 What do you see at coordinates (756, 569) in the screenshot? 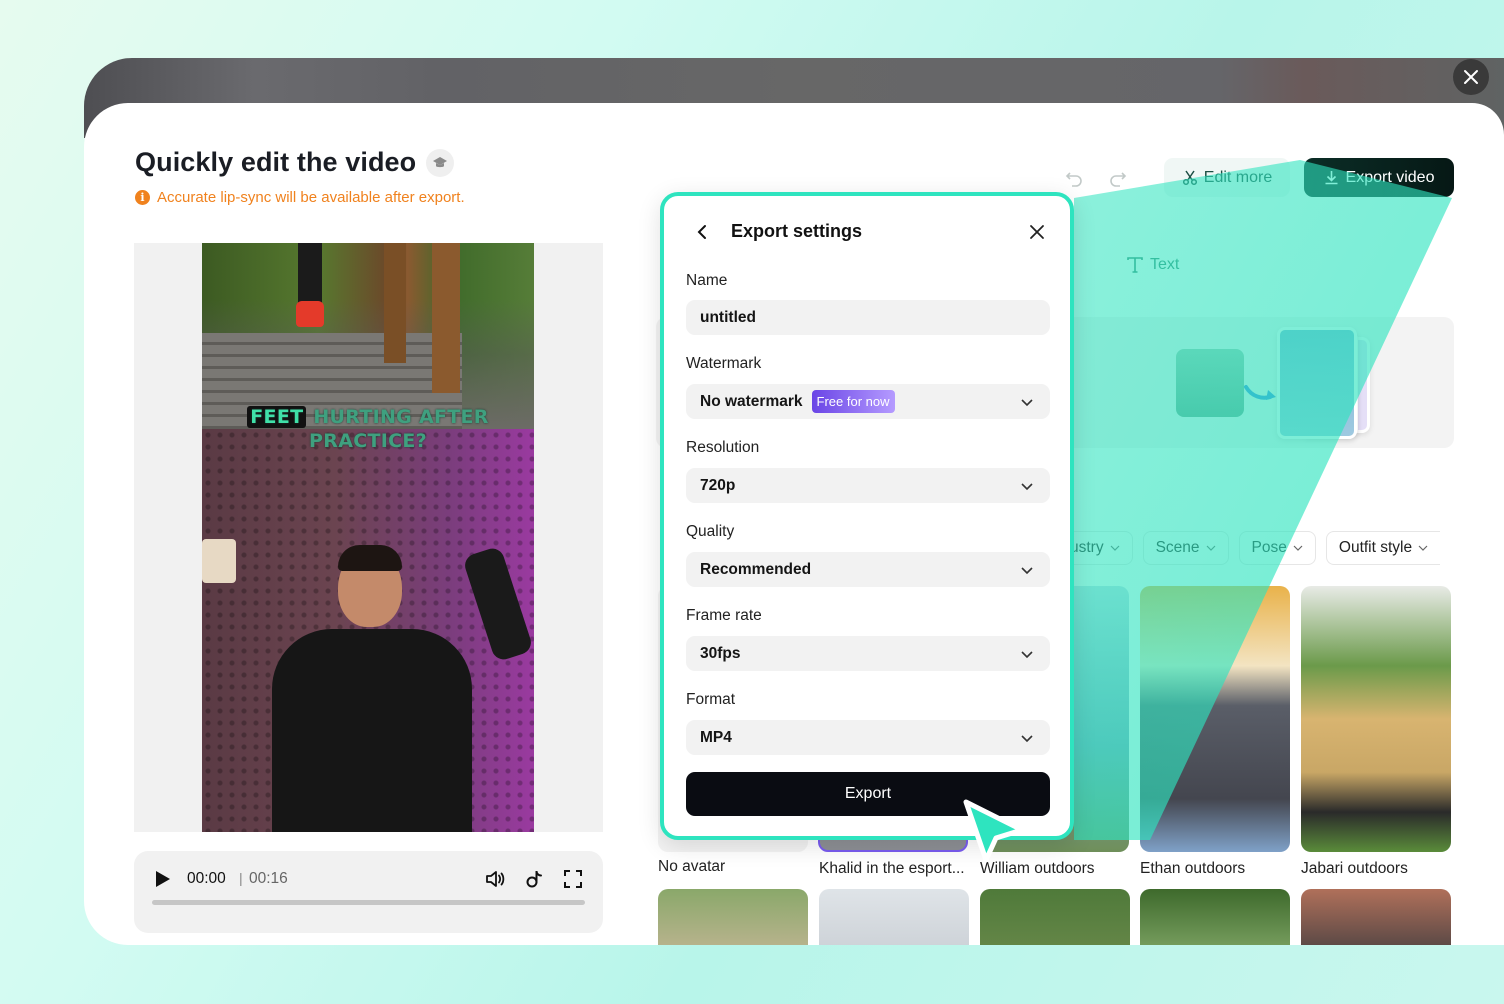
I see `quality-value: Recommended` at bounding box center [756, 569].